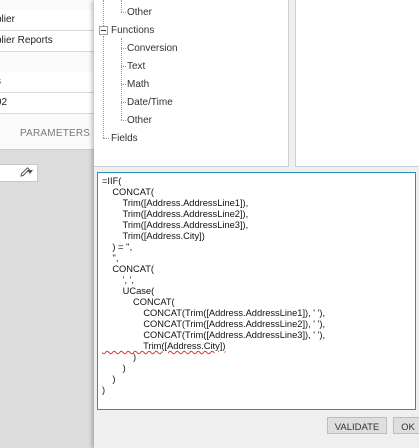 Image resolution: width=419 pixels, height=448 pixels. What do you see at coordinates (138, 84) in the screenshot?
I see `tree-item-math: Math` at bounding box center [138, 84].